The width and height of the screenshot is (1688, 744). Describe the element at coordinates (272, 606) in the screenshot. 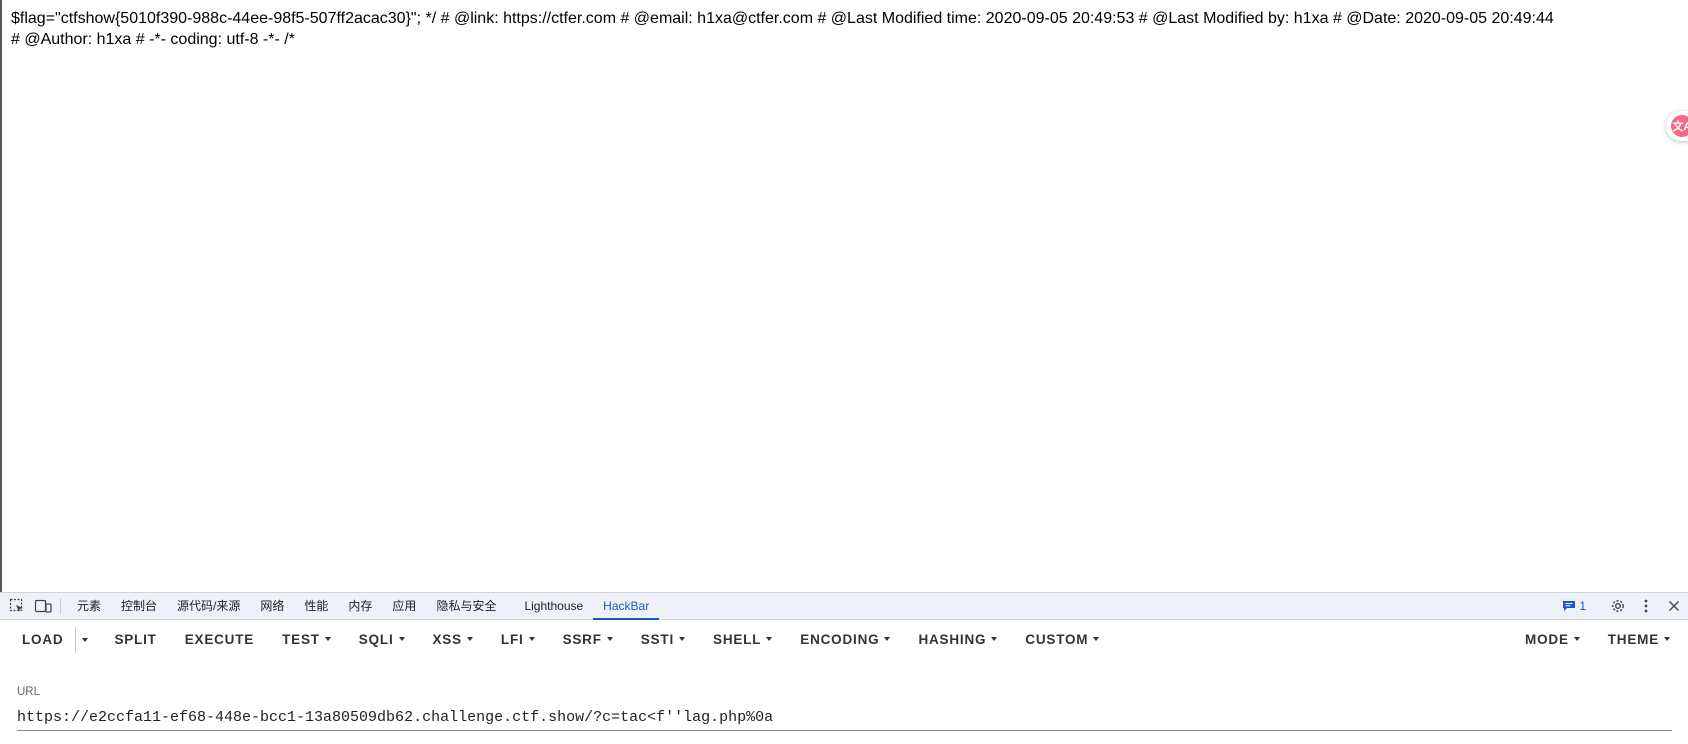

I see `tab-network: 网络` at that location.